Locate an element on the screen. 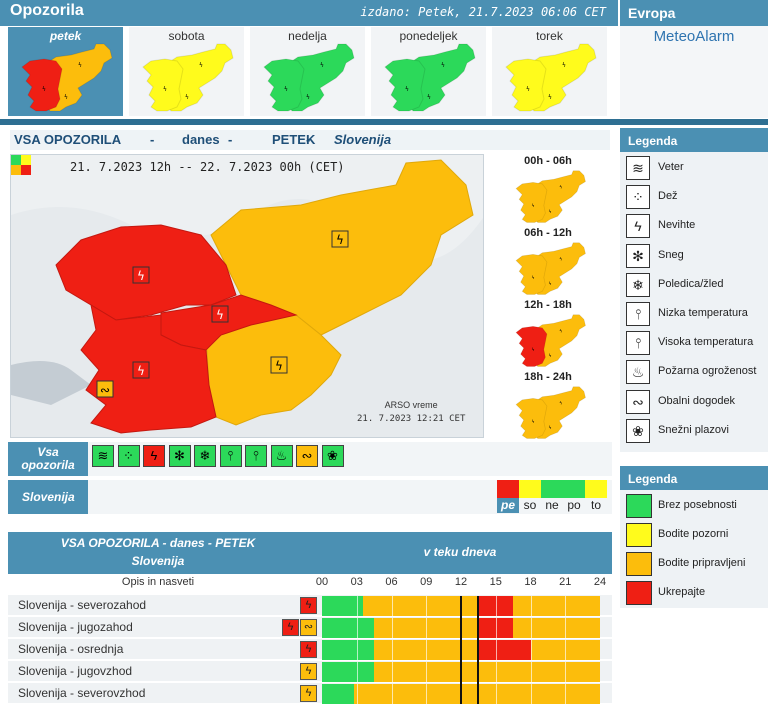 Image resolution: width=768 pixels, height=707 pixels. wind-icon: ≋ is located at coordinates (103, 456).